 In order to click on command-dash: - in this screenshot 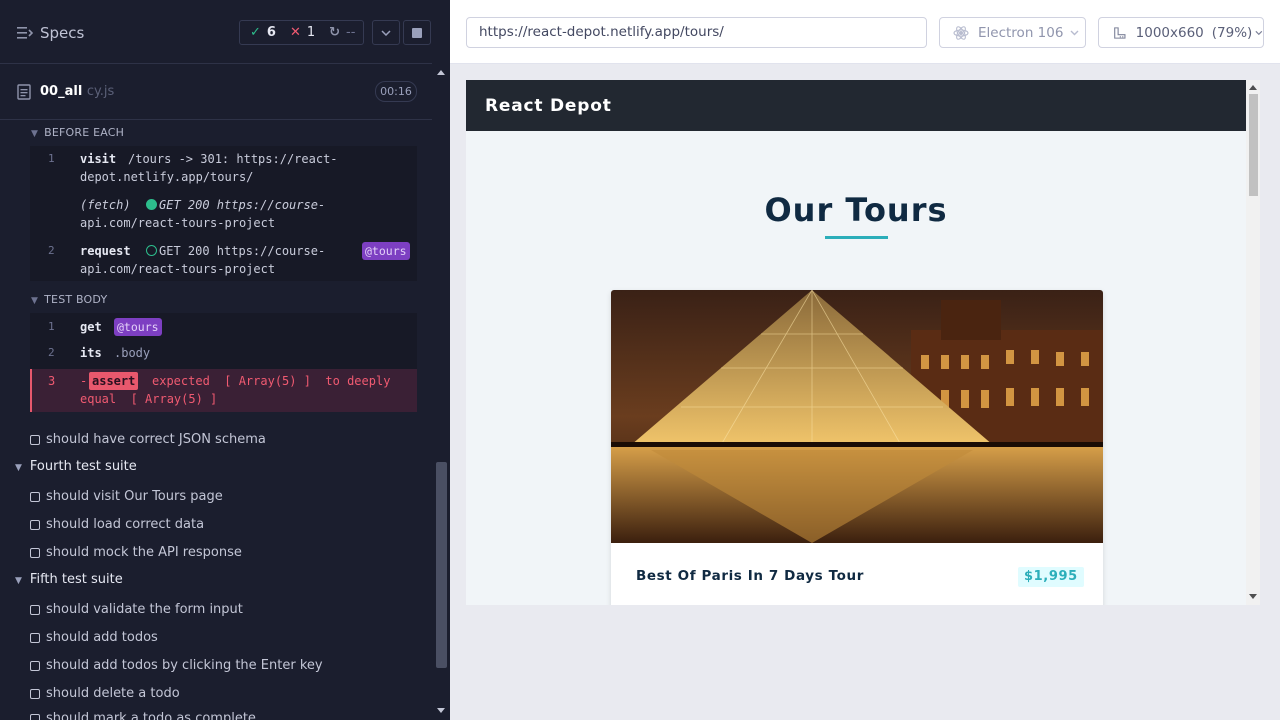, I will do `click(84, 381)`.